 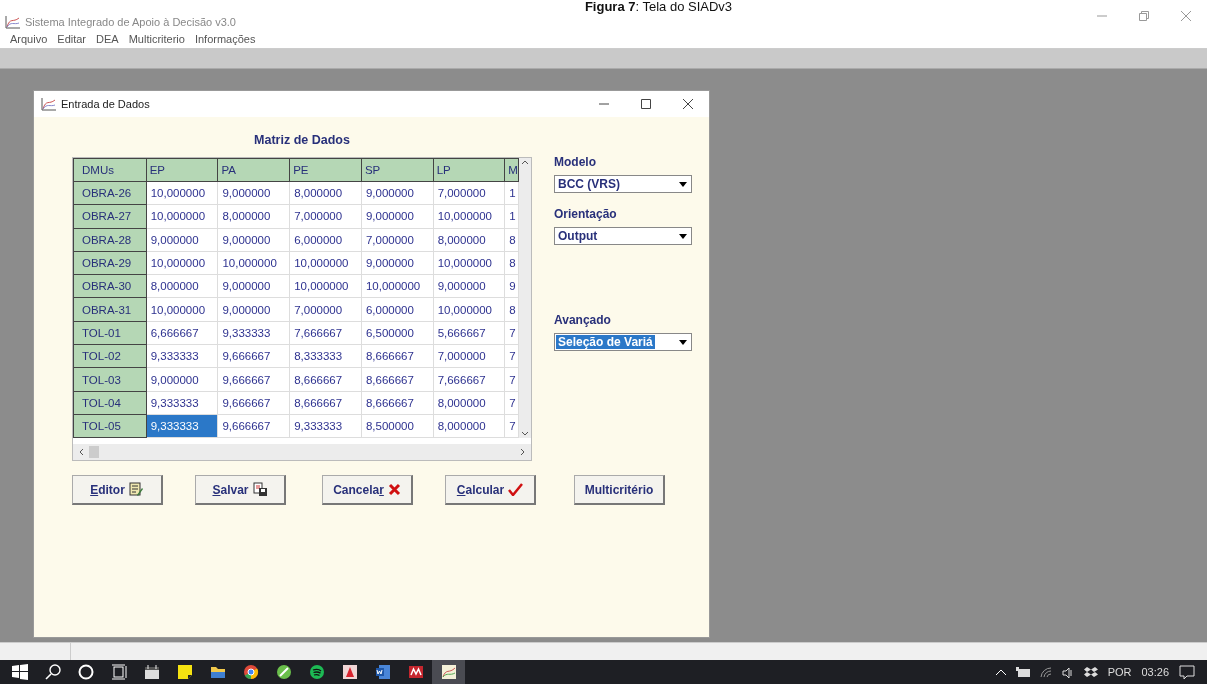 I want to click on row-header: OBRA-29, so click(x=110, y=263).